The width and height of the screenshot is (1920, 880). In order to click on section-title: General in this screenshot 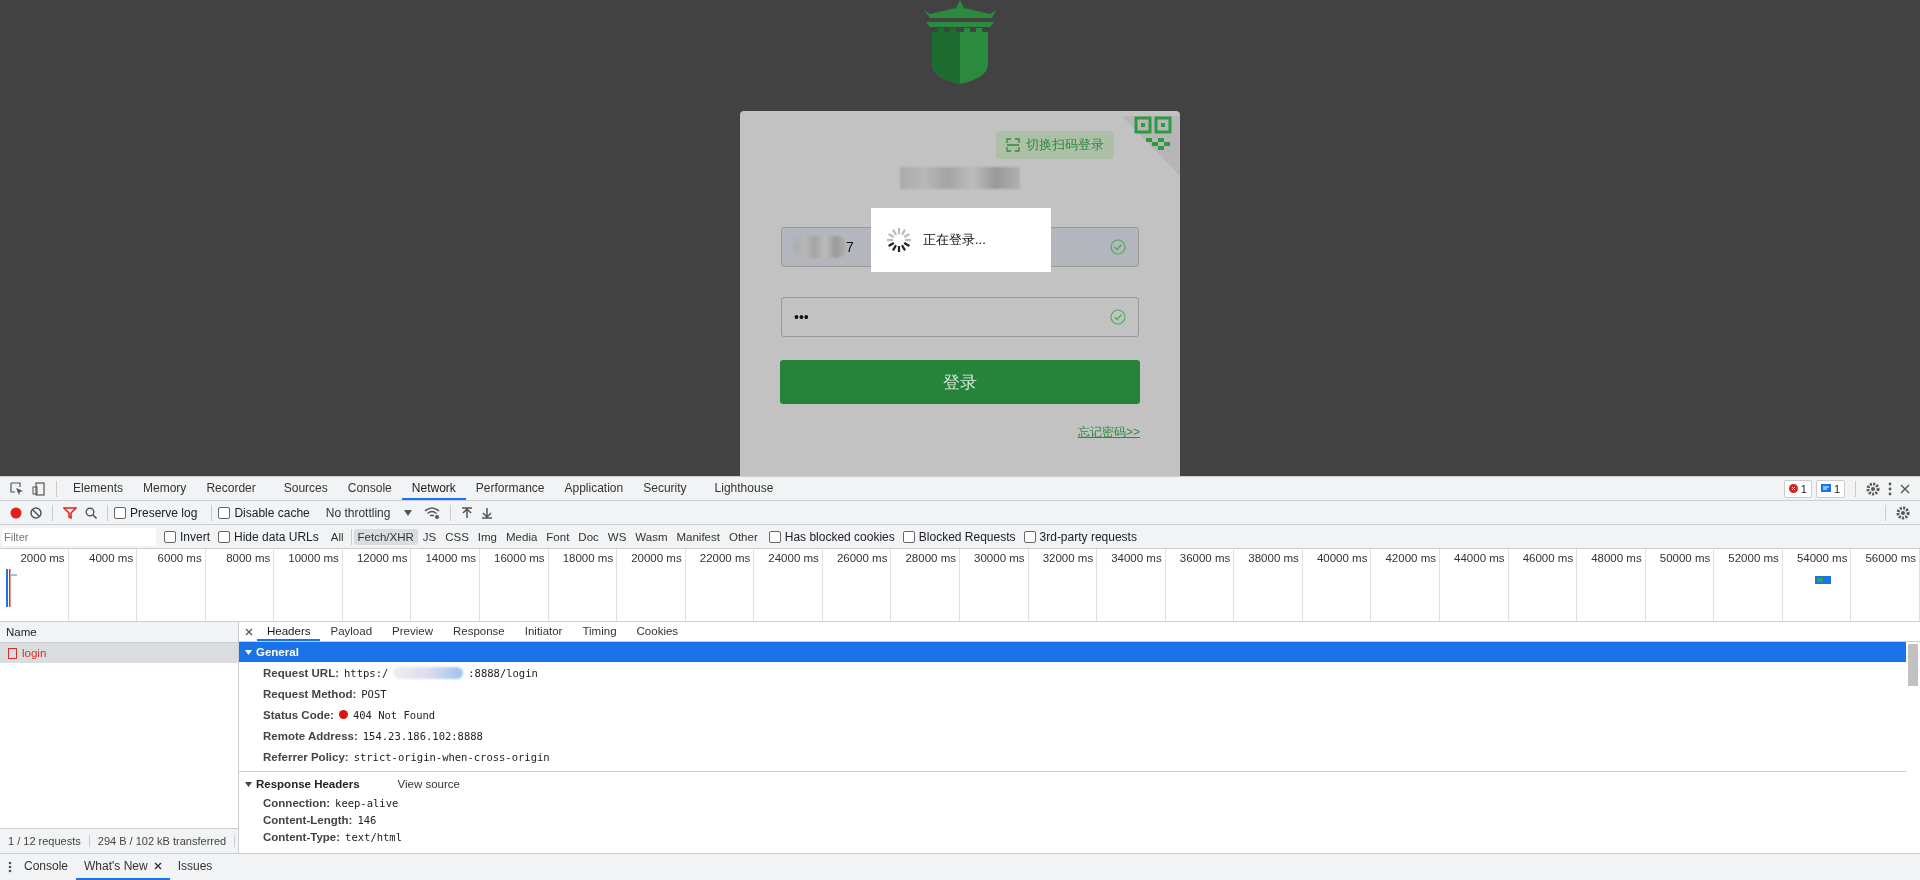, I will do `click(277, 652)`.